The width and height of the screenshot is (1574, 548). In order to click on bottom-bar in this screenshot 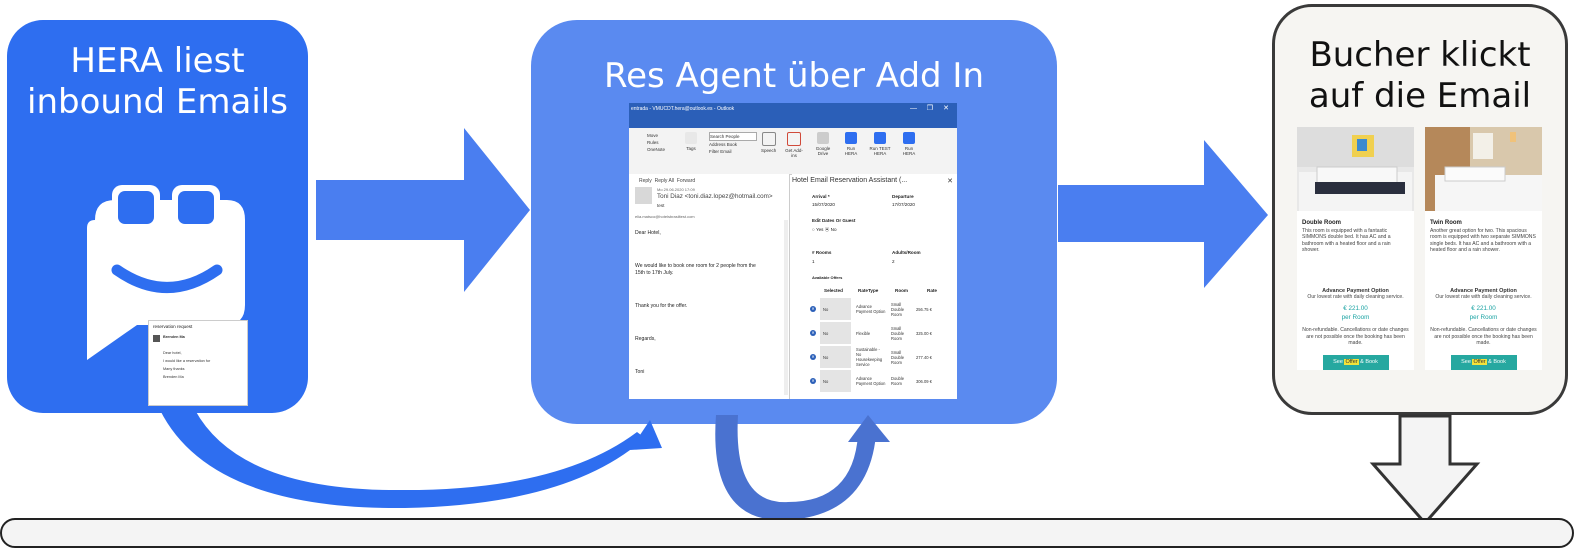, I will do `click(787, 533)`.